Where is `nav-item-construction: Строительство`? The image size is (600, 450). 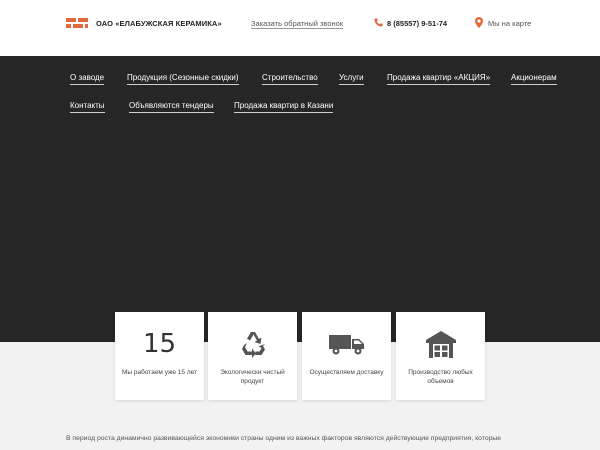 nav-item-construction: Строительство is located at coordinates (290, 79).